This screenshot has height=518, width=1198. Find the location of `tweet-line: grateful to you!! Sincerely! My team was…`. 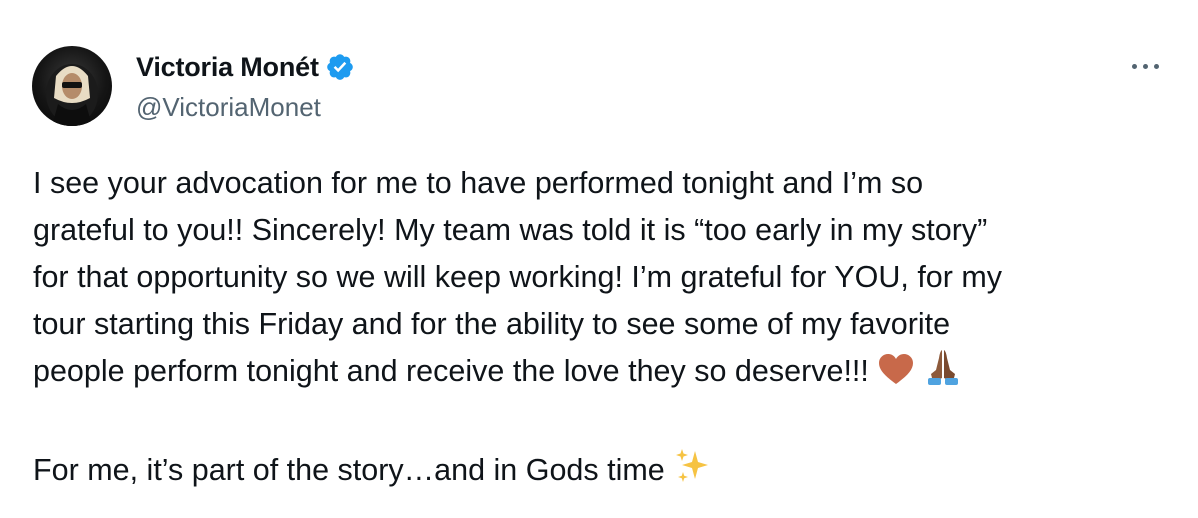

tweet-line: grateful to you!! Sincerely! My team was… is located at coordinates (510, 230).